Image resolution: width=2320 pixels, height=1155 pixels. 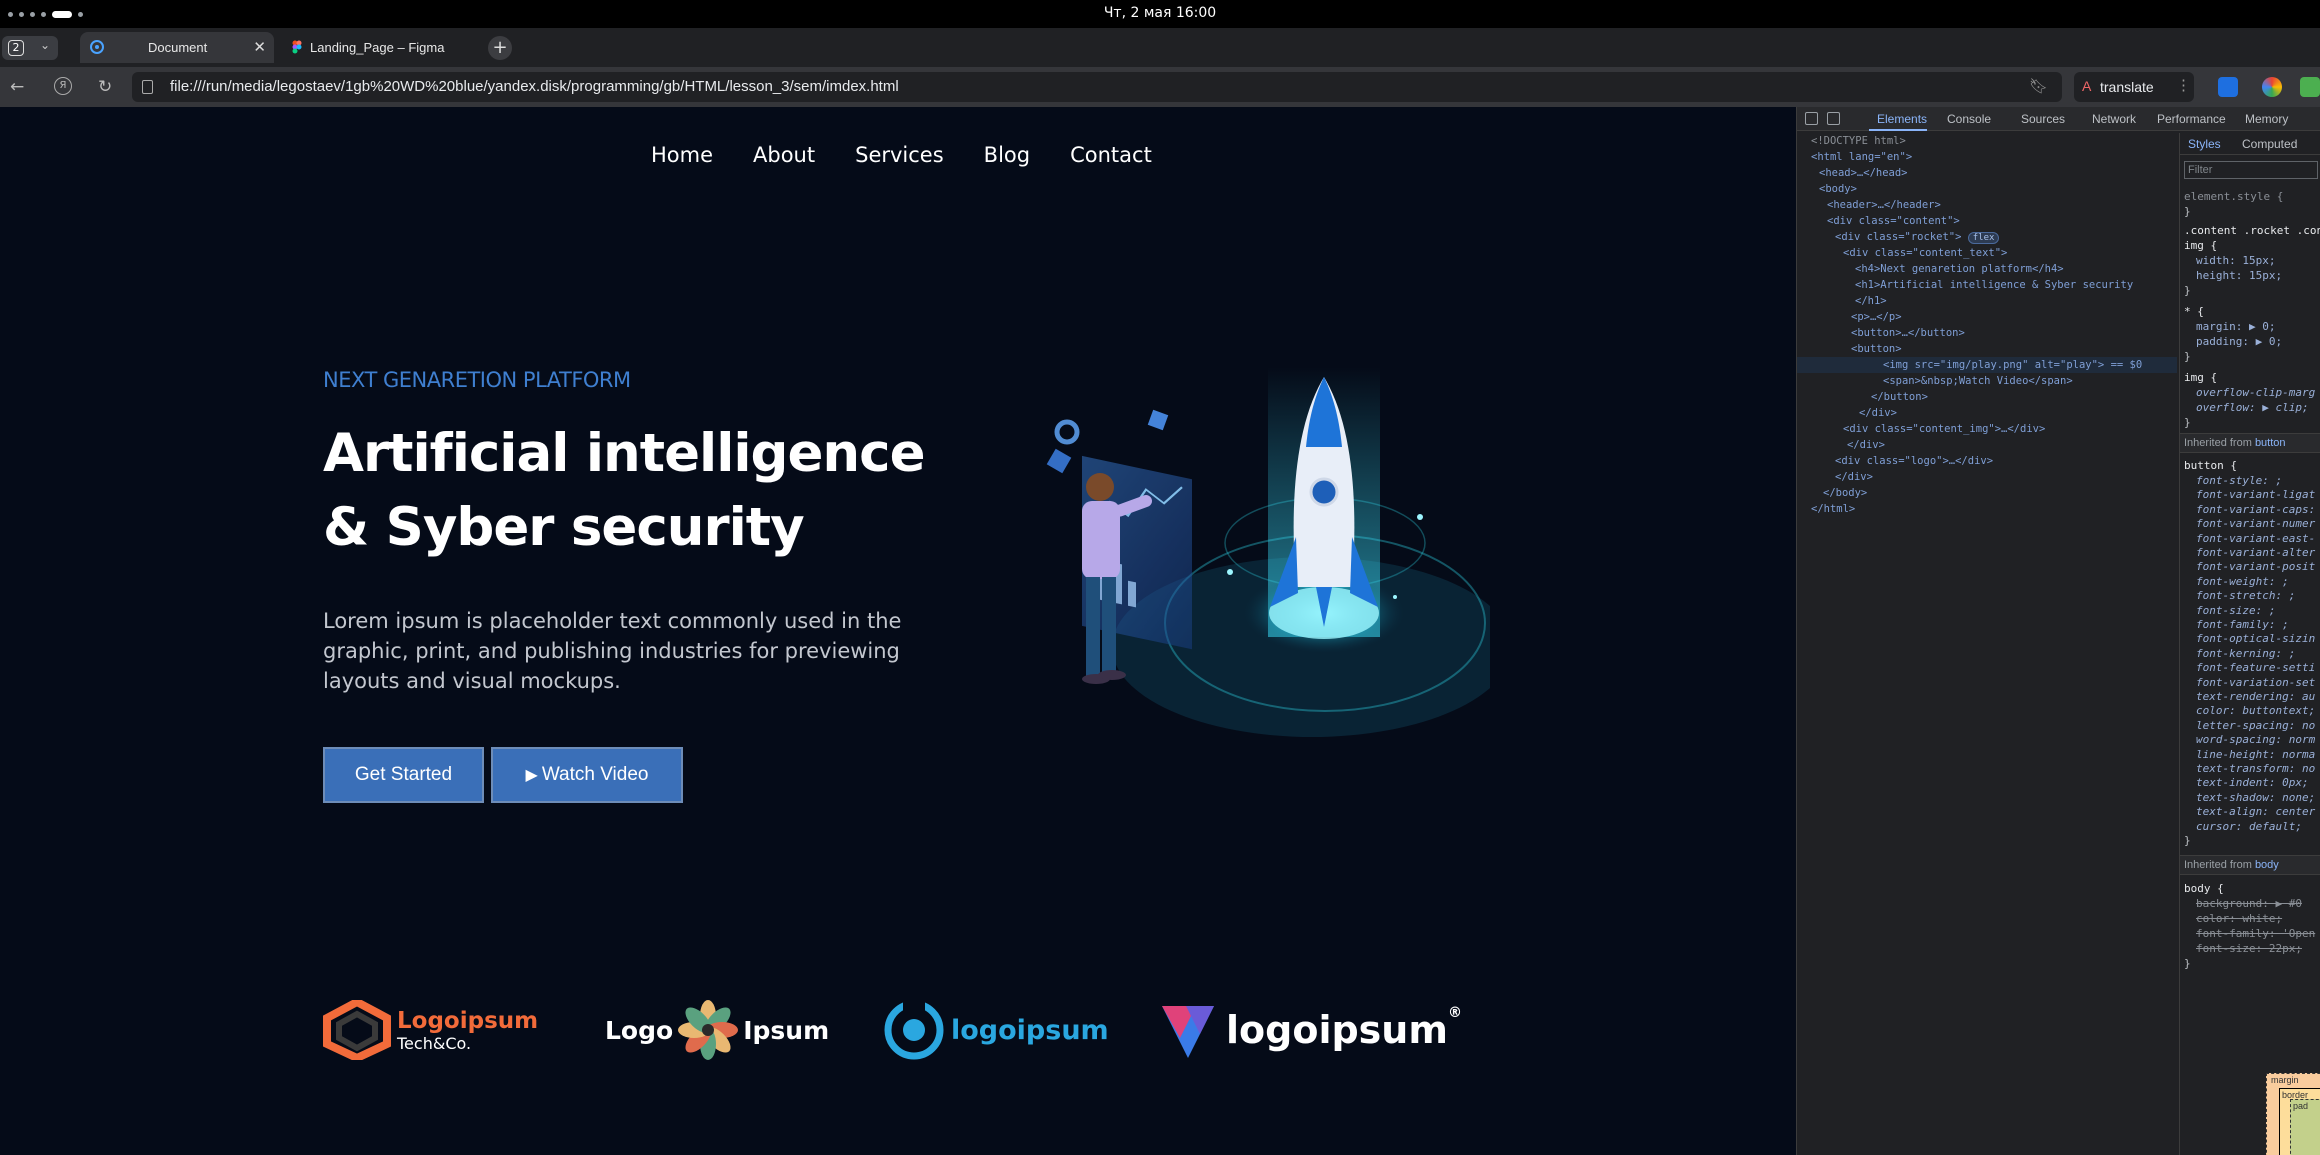 I want to click on box-model: margin border pad, so click(x=2293, y=1114).